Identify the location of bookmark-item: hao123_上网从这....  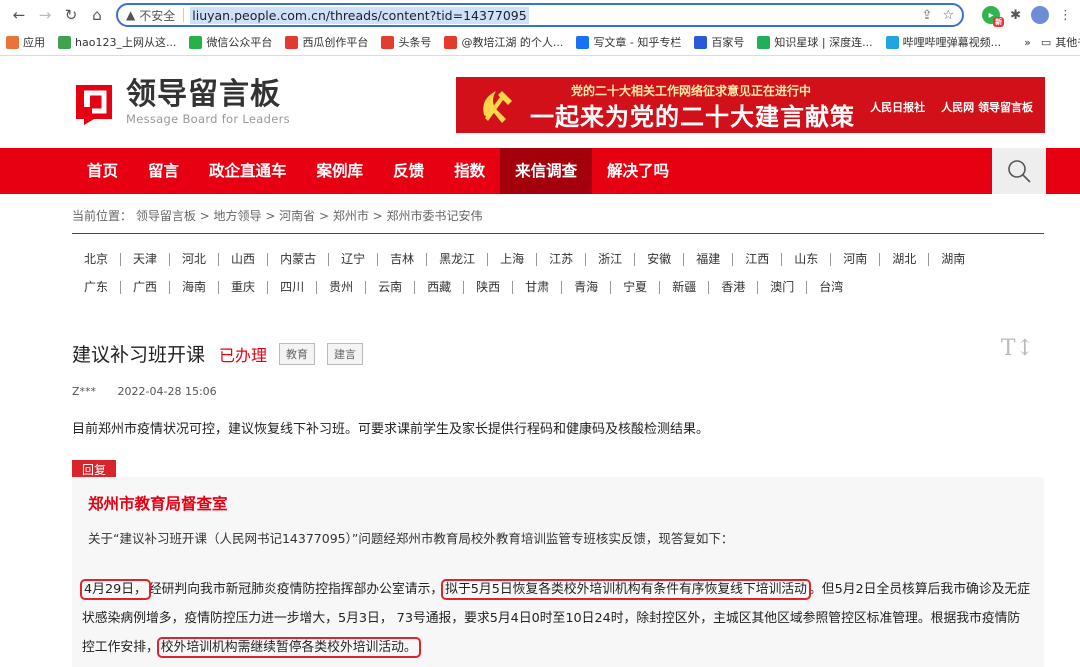
(117, 42).